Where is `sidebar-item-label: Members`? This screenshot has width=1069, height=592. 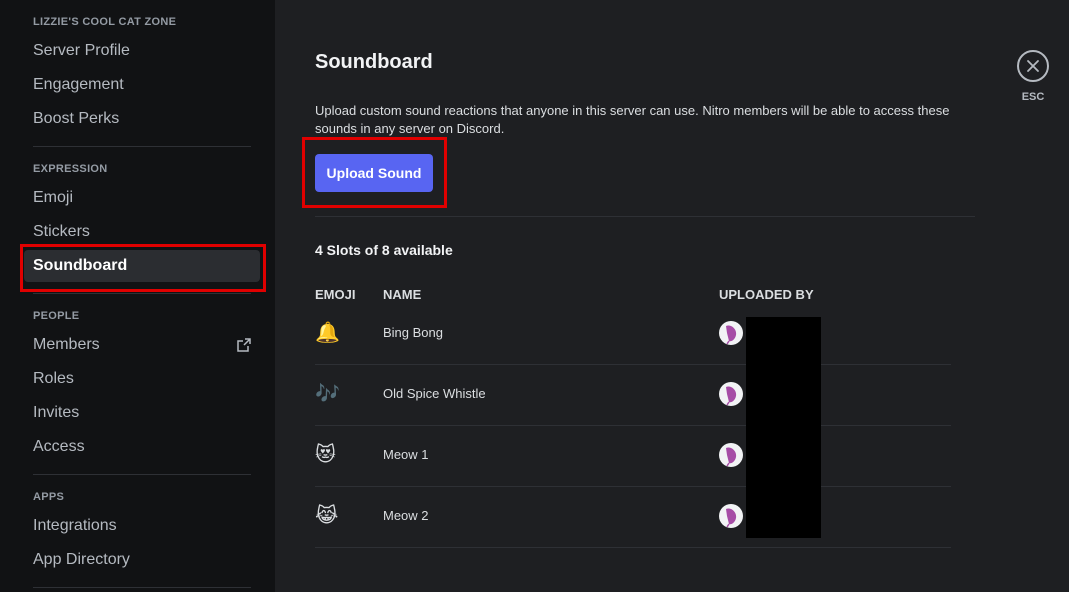
sidebar-item-label: Members is located at coordinates (66, 344).